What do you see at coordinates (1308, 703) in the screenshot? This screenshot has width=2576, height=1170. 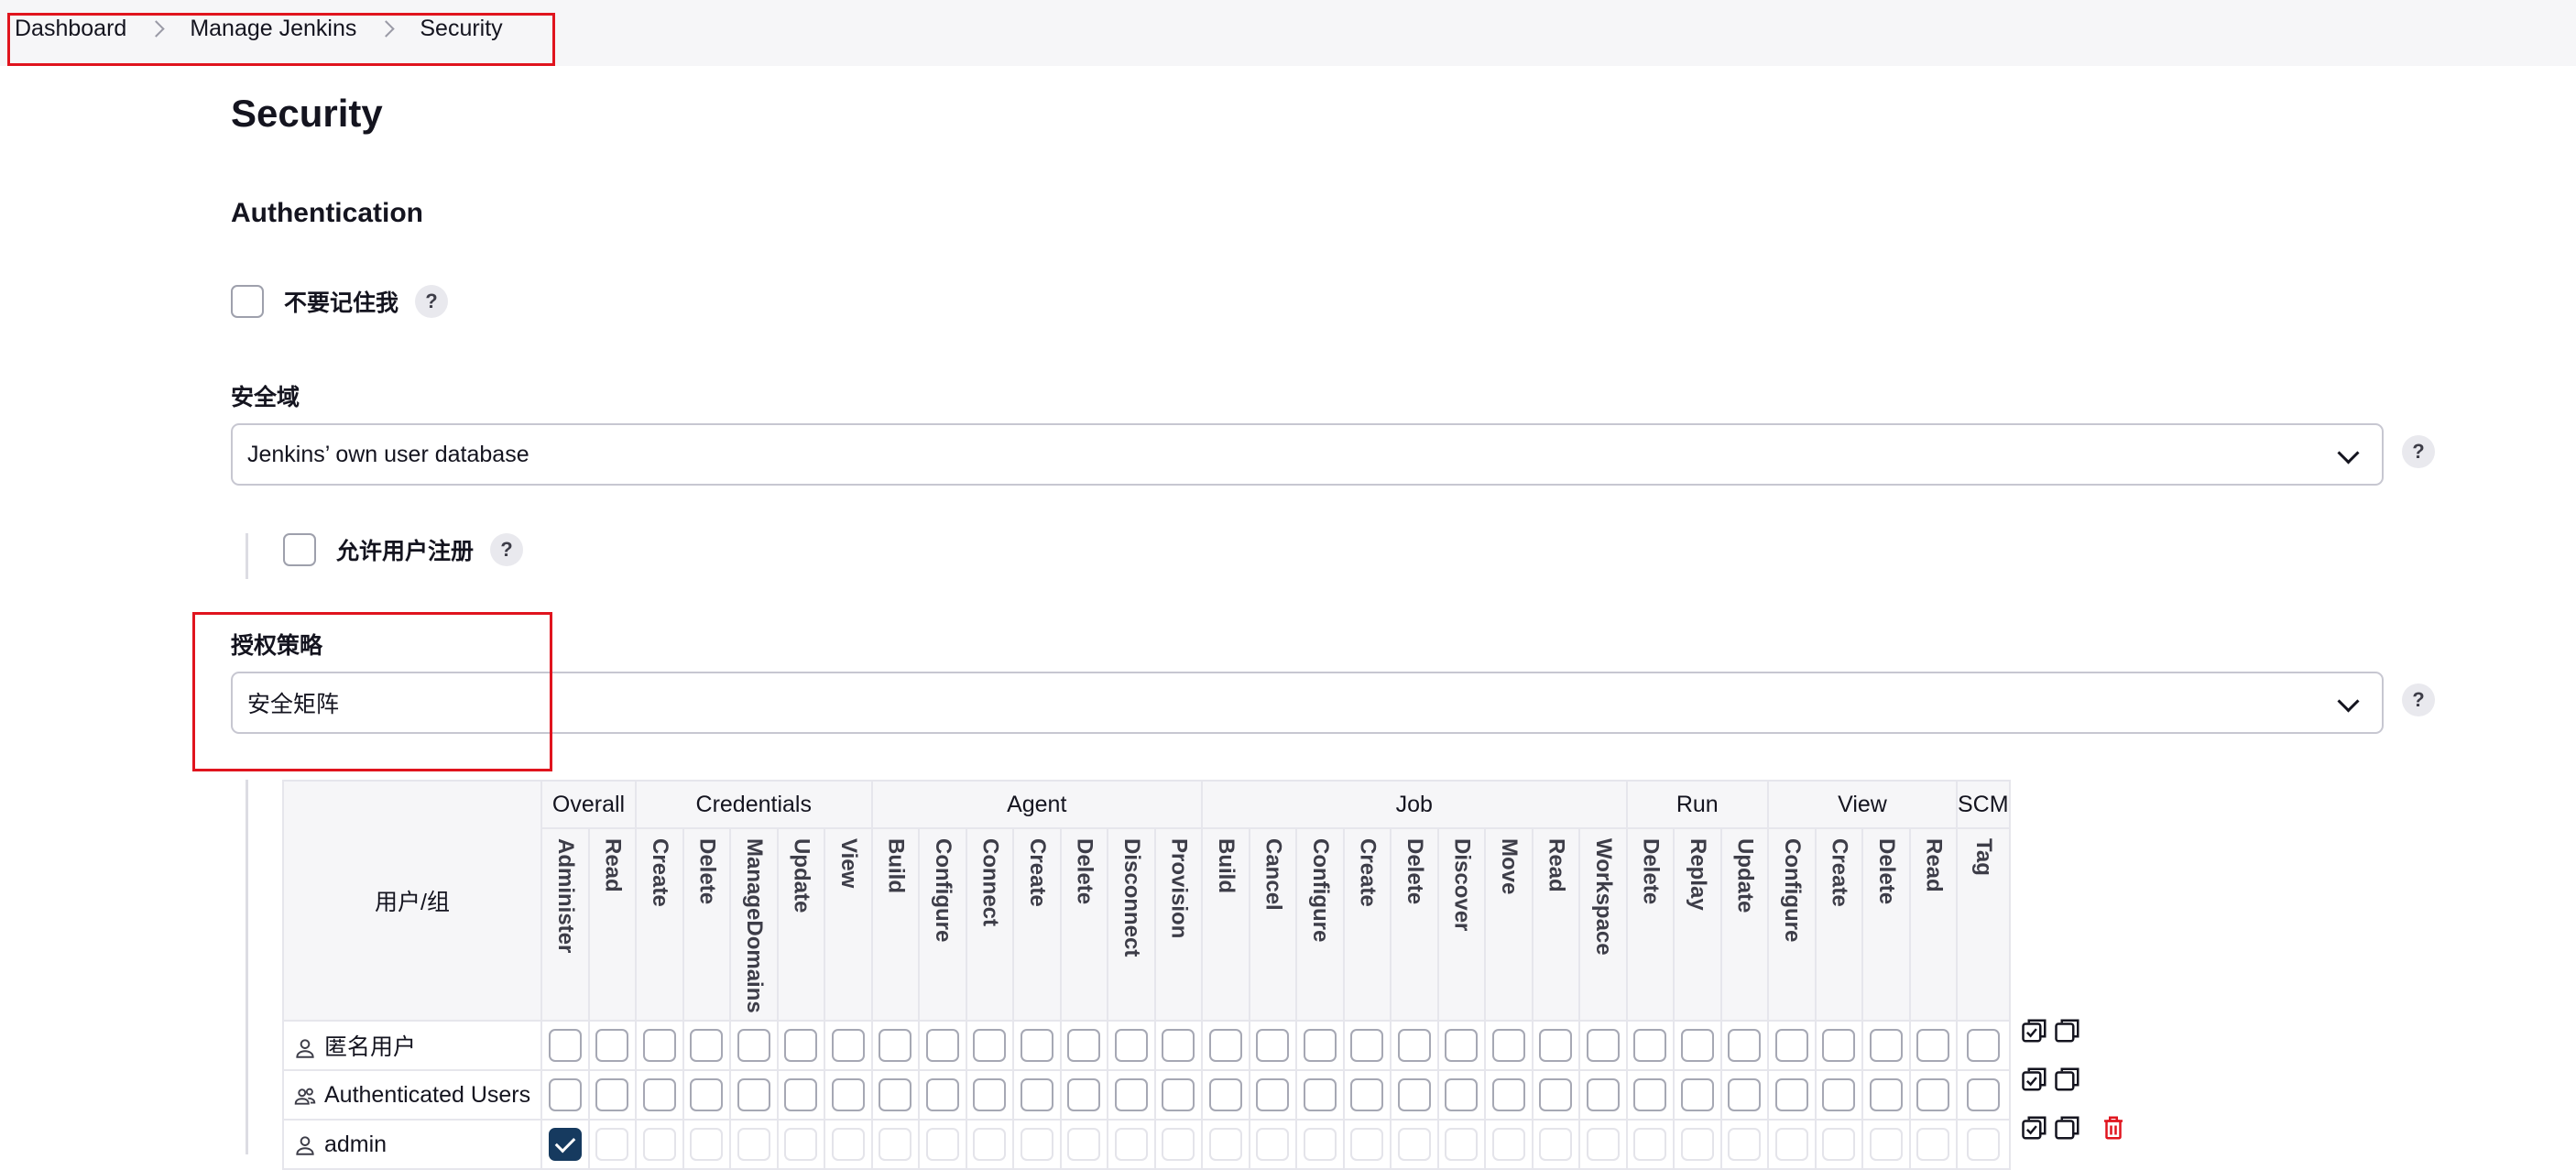 I see `authorization-select: 安全矩阵` at bounding box center [1308, 703].